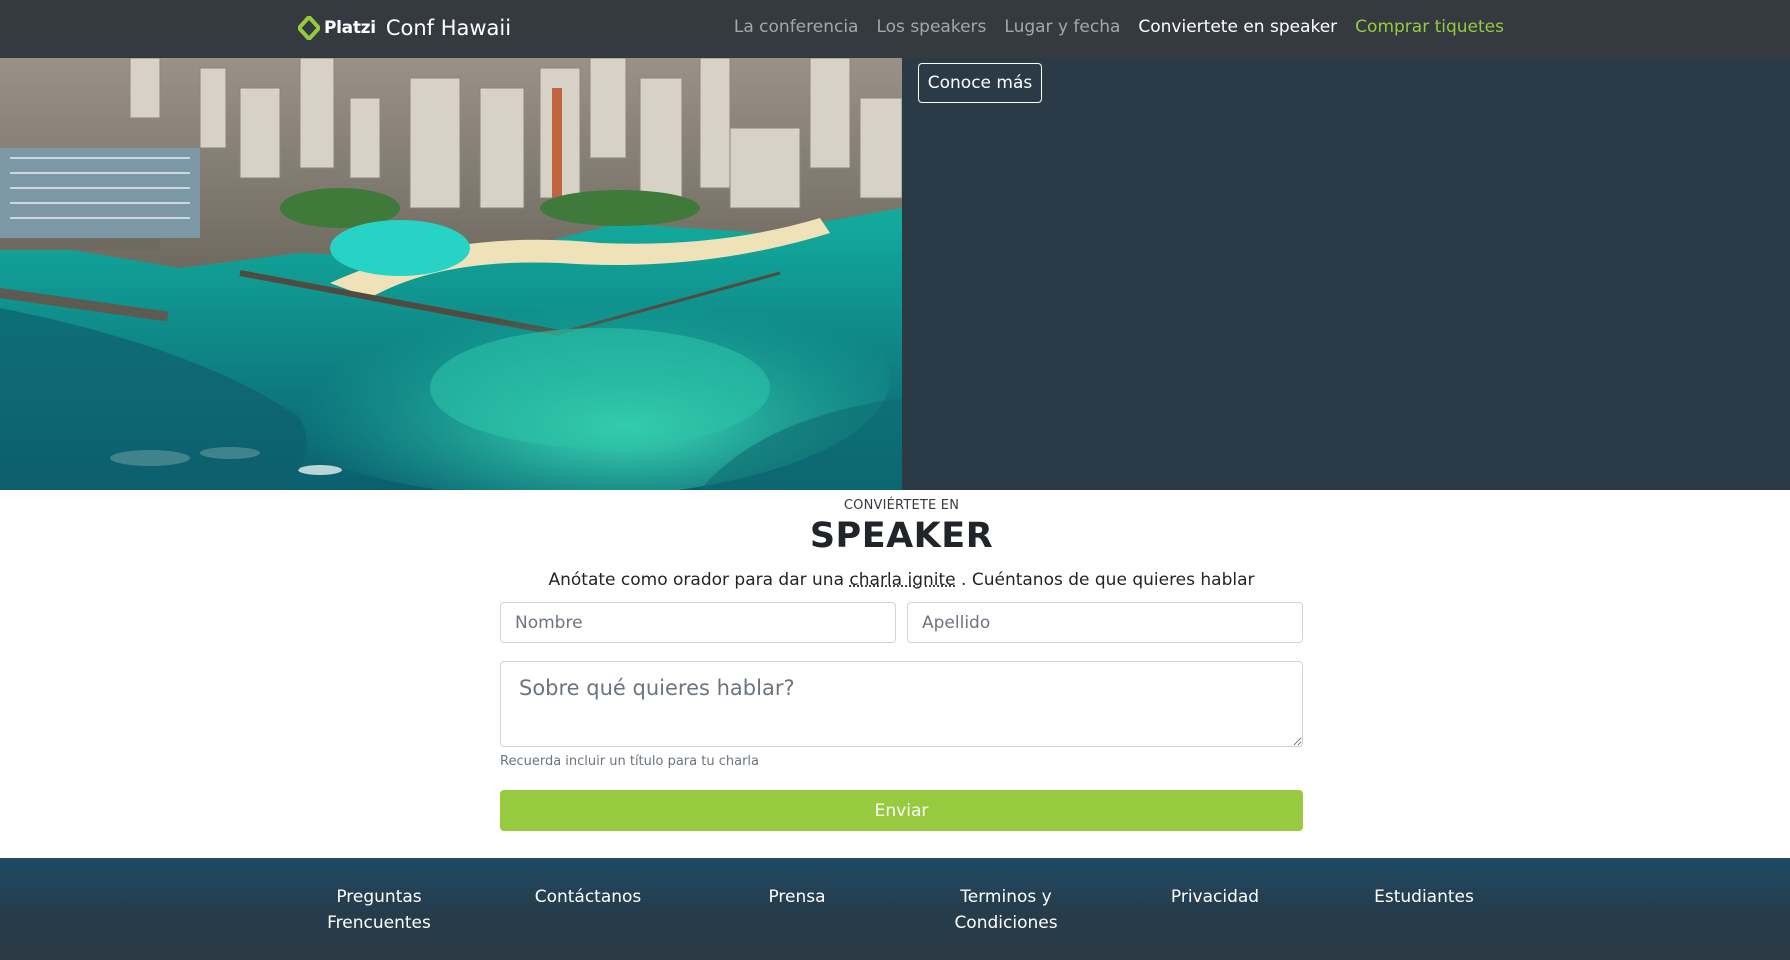 The height and width of the screenshot is (960, 1790). Describe the element at coordinates (1237, 27) in the screenshot. I see `nav-link-conviertete-speaker: Conviertete en speaker` at that location.